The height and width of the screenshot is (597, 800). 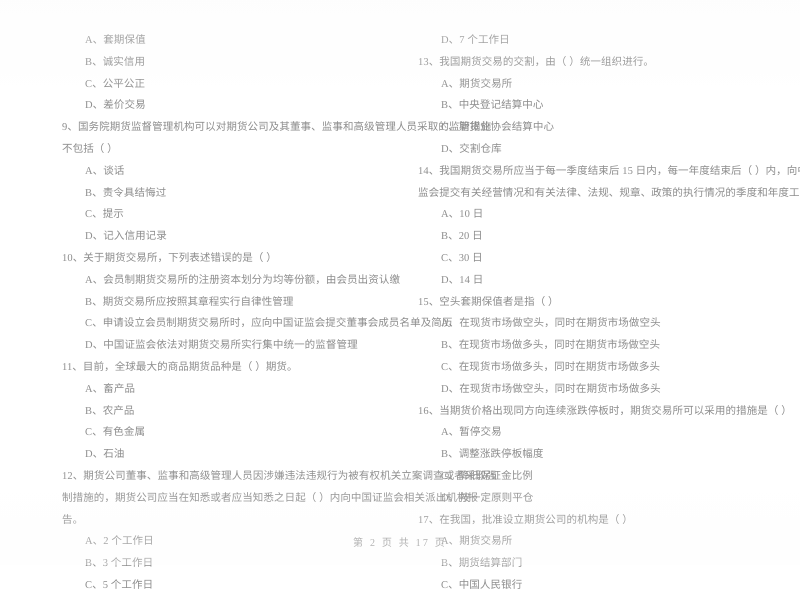 I want to click on answer-option: C、中国人民银行, so click(x=482, y=585).